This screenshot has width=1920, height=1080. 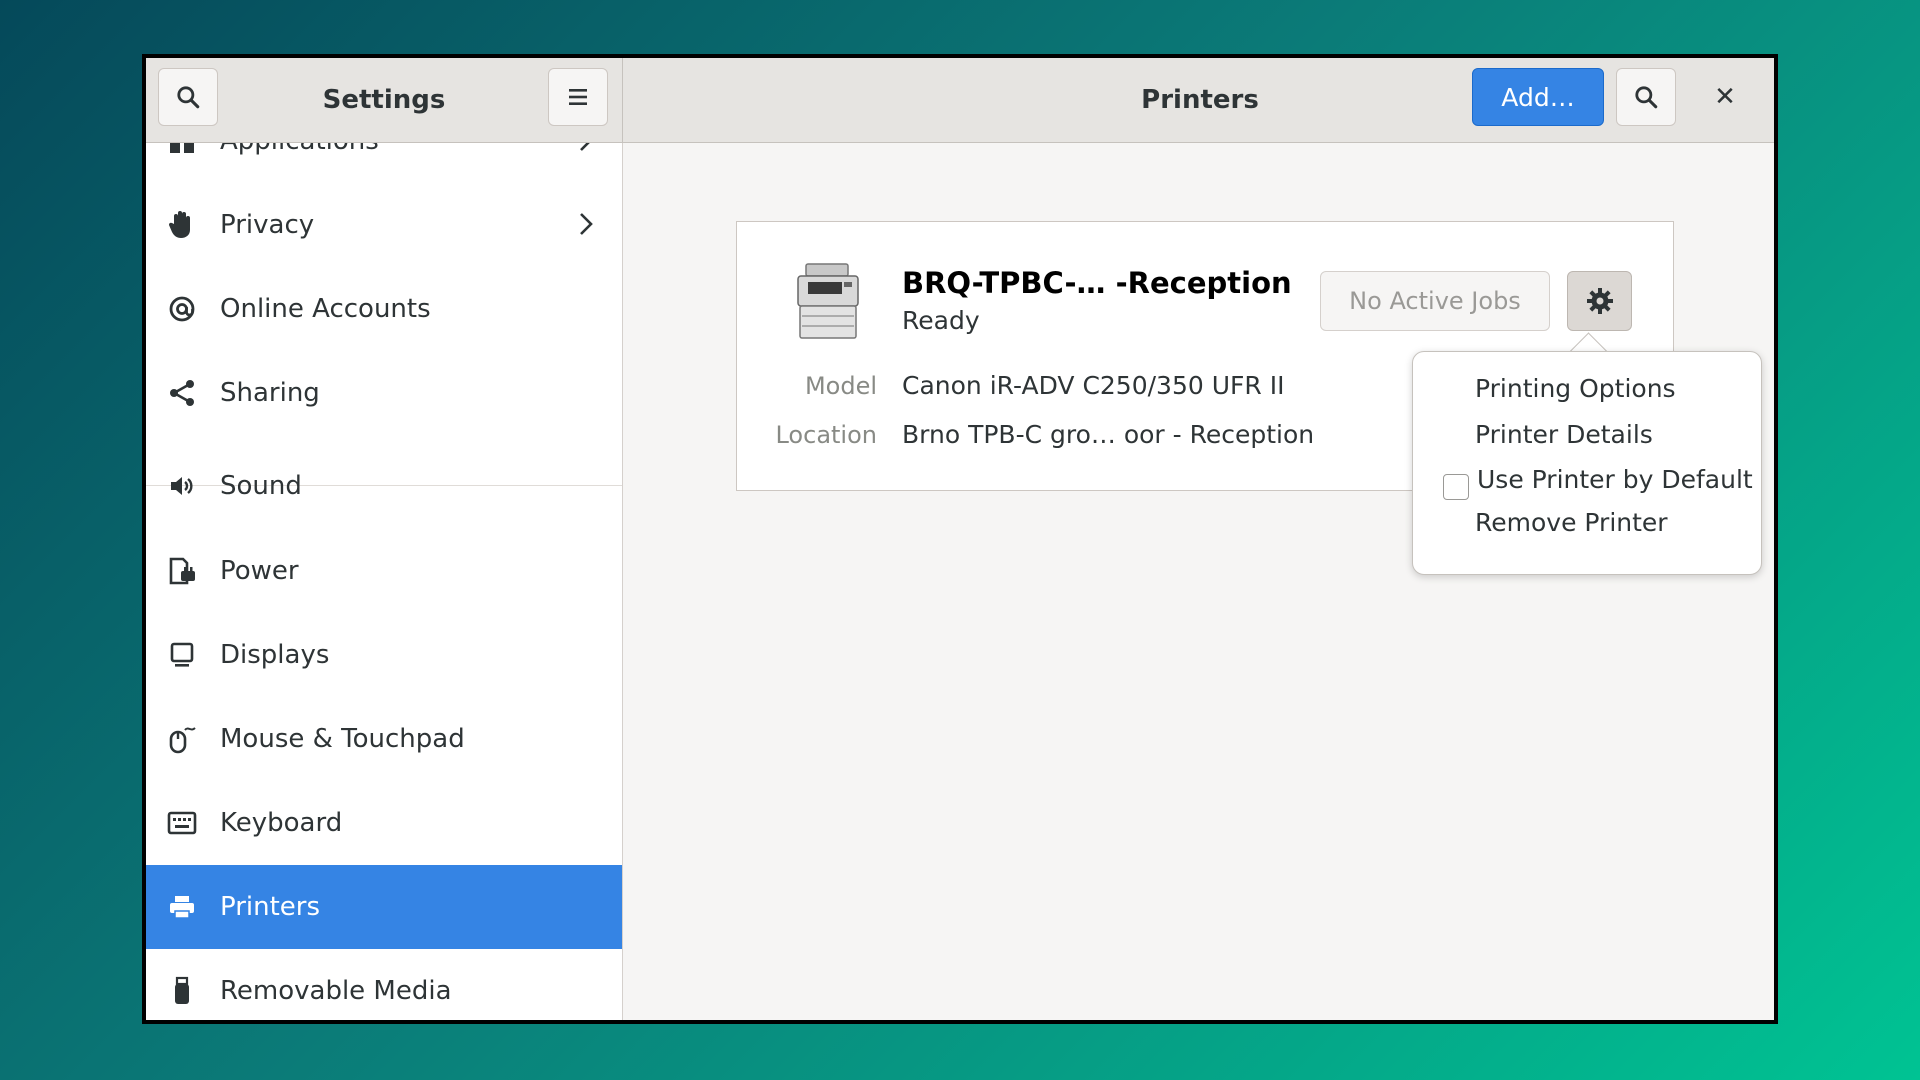 I want to click on location-label: Location, so click(x=826, y=435).